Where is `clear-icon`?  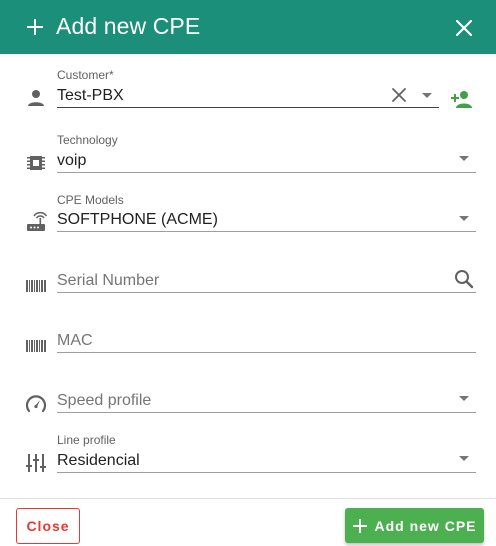 clear-icon is located at coordinates (399, 95).